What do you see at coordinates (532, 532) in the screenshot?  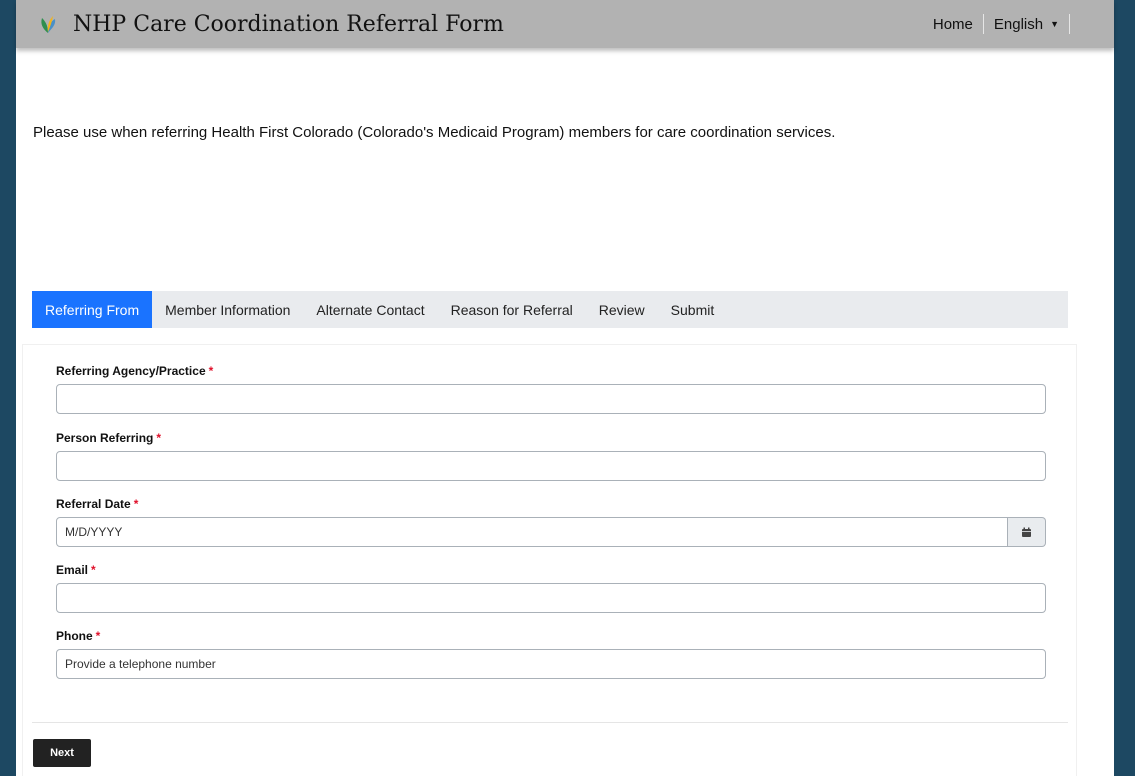 I see `referral-date-input: M/D/YYYY` at bounding box center [532, 532].